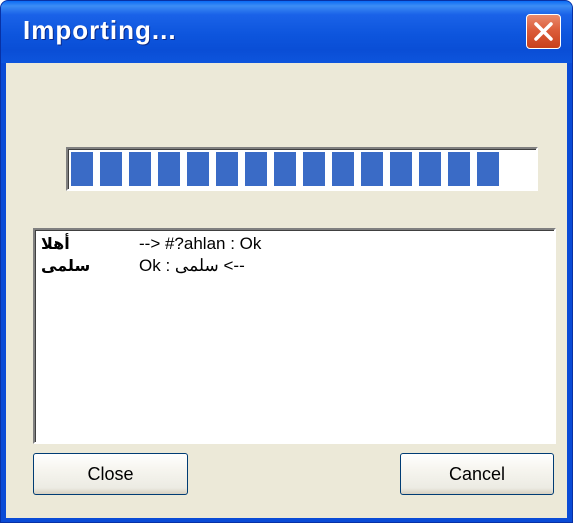  I want to click on import-progress-bar, so click(302, 169).